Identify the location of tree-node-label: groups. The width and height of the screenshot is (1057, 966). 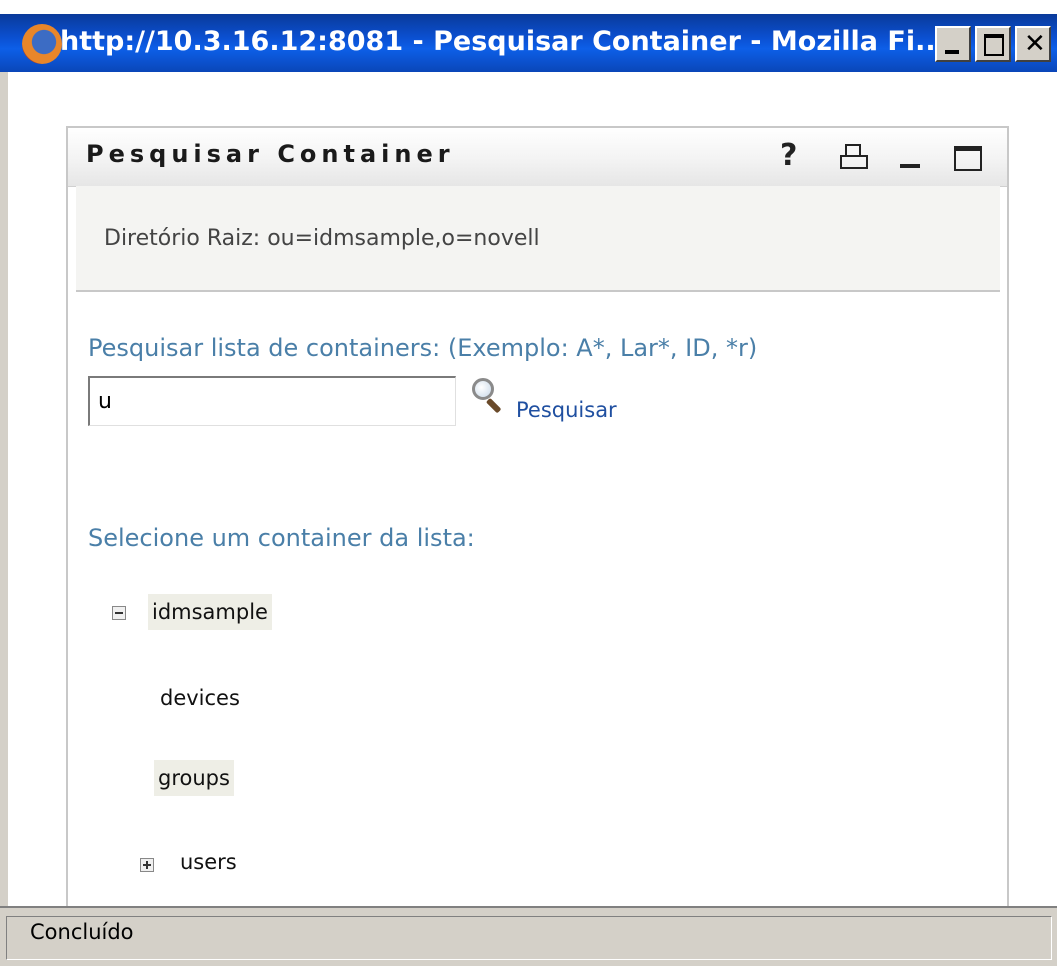
(194, 778).